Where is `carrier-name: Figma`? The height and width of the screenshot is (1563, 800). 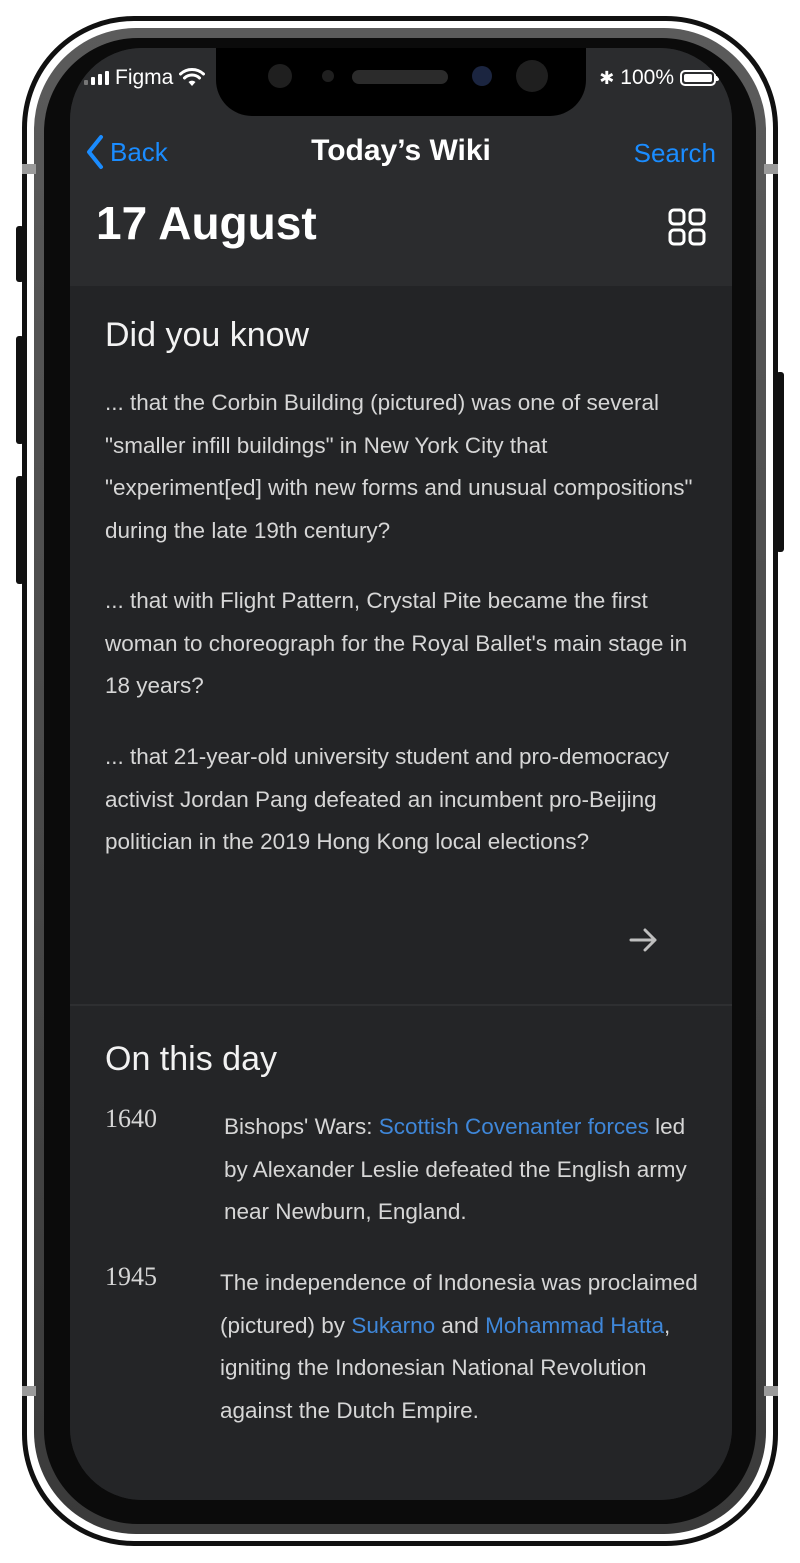 carrier-name: Figma is located at coordinates (144, 77).